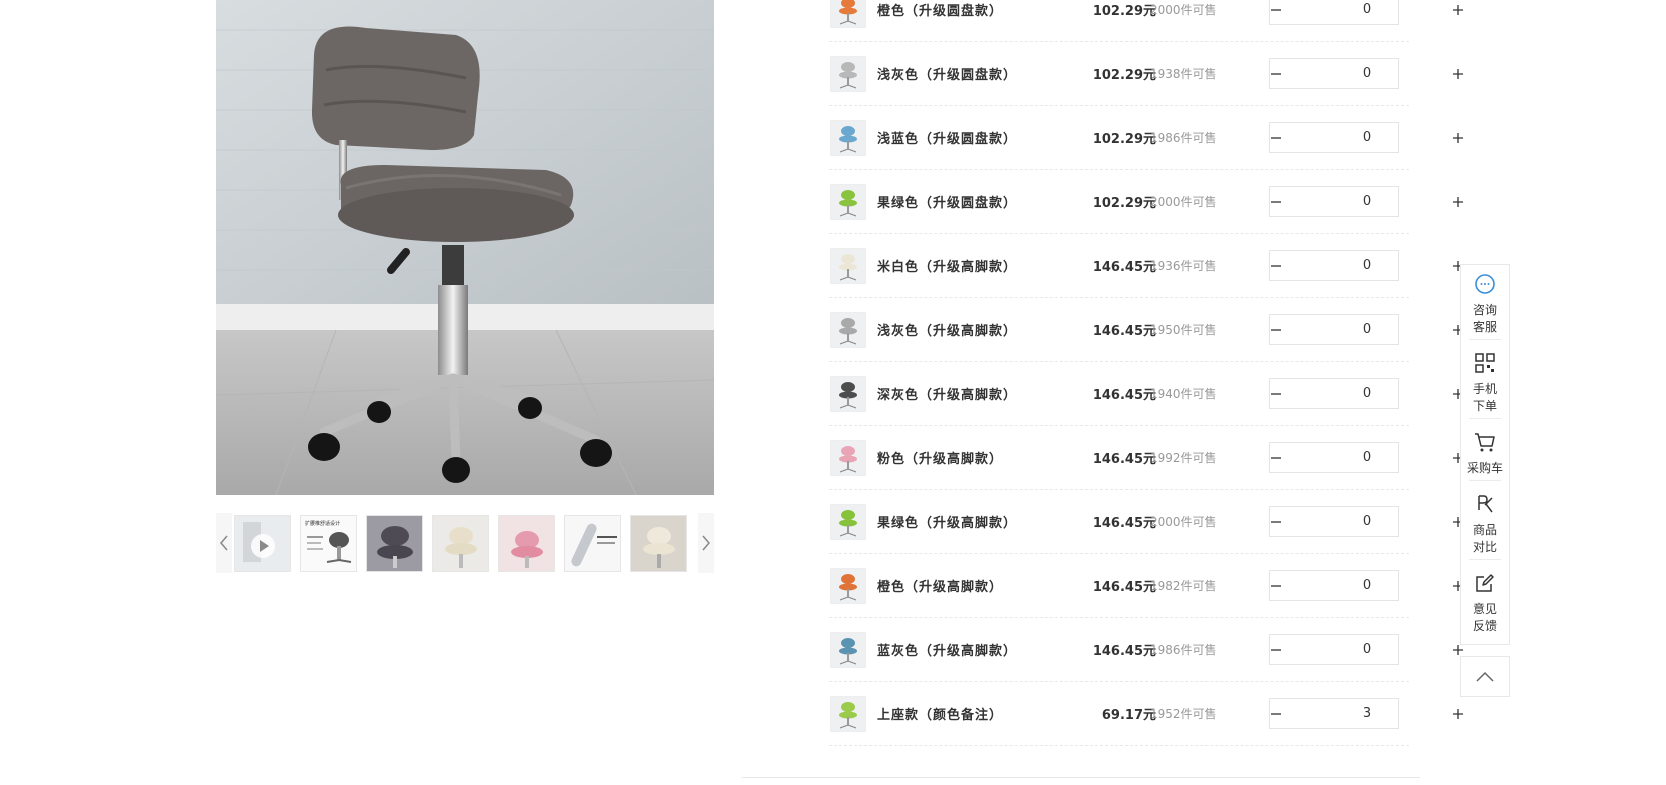 The image size is (1666, 785). Describe the element at coordinates (262, 543) in the screenshot. I see `thumbnail-video` at that location.